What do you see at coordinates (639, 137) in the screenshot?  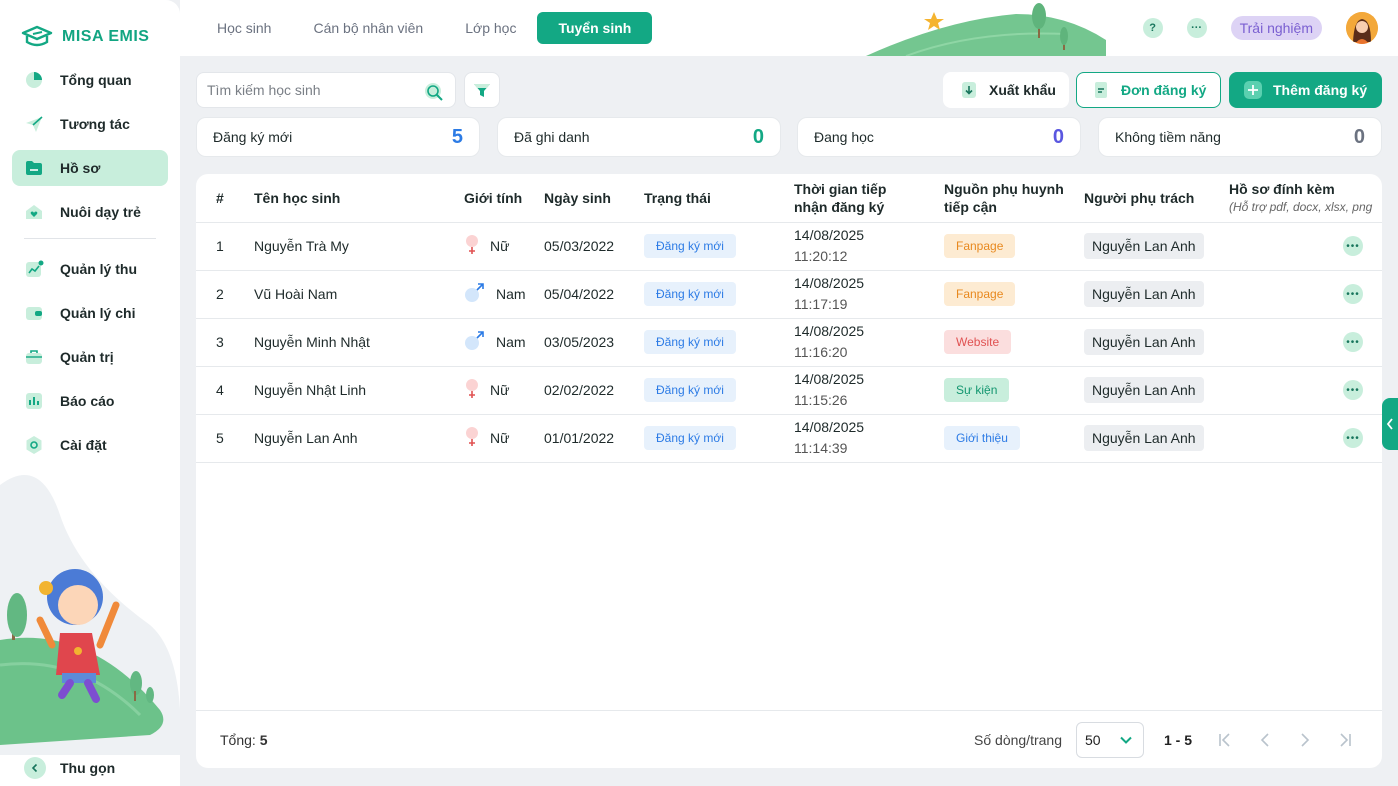 I see `stat-card: Đã ghi danh 0` at bounding box center [639, 137].